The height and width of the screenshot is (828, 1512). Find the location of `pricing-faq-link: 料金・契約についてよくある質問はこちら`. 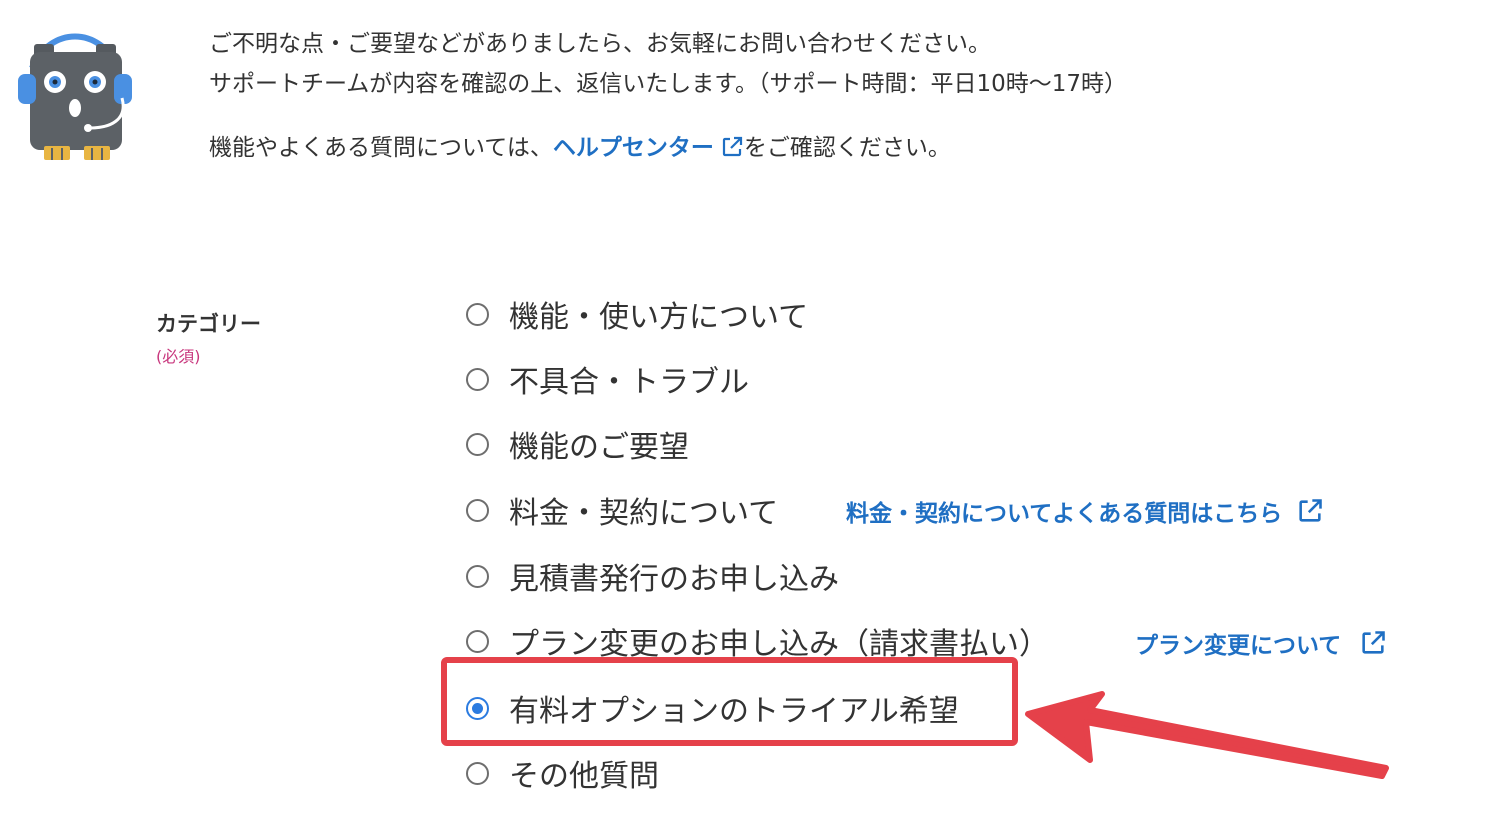

pricing-faq-link: 料金・契約についてよくある質問はこちら is located at coordinates (1085, 511).